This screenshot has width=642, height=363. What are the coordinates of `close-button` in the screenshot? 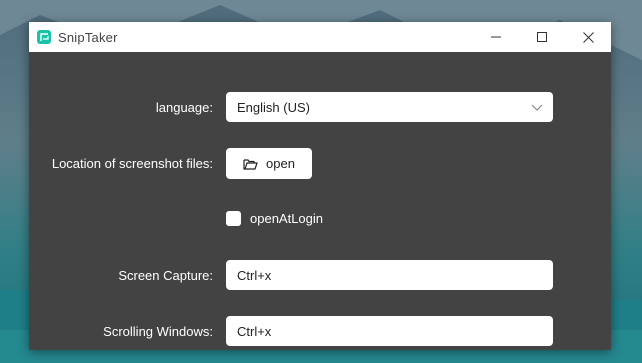 It's located at (588, 37).